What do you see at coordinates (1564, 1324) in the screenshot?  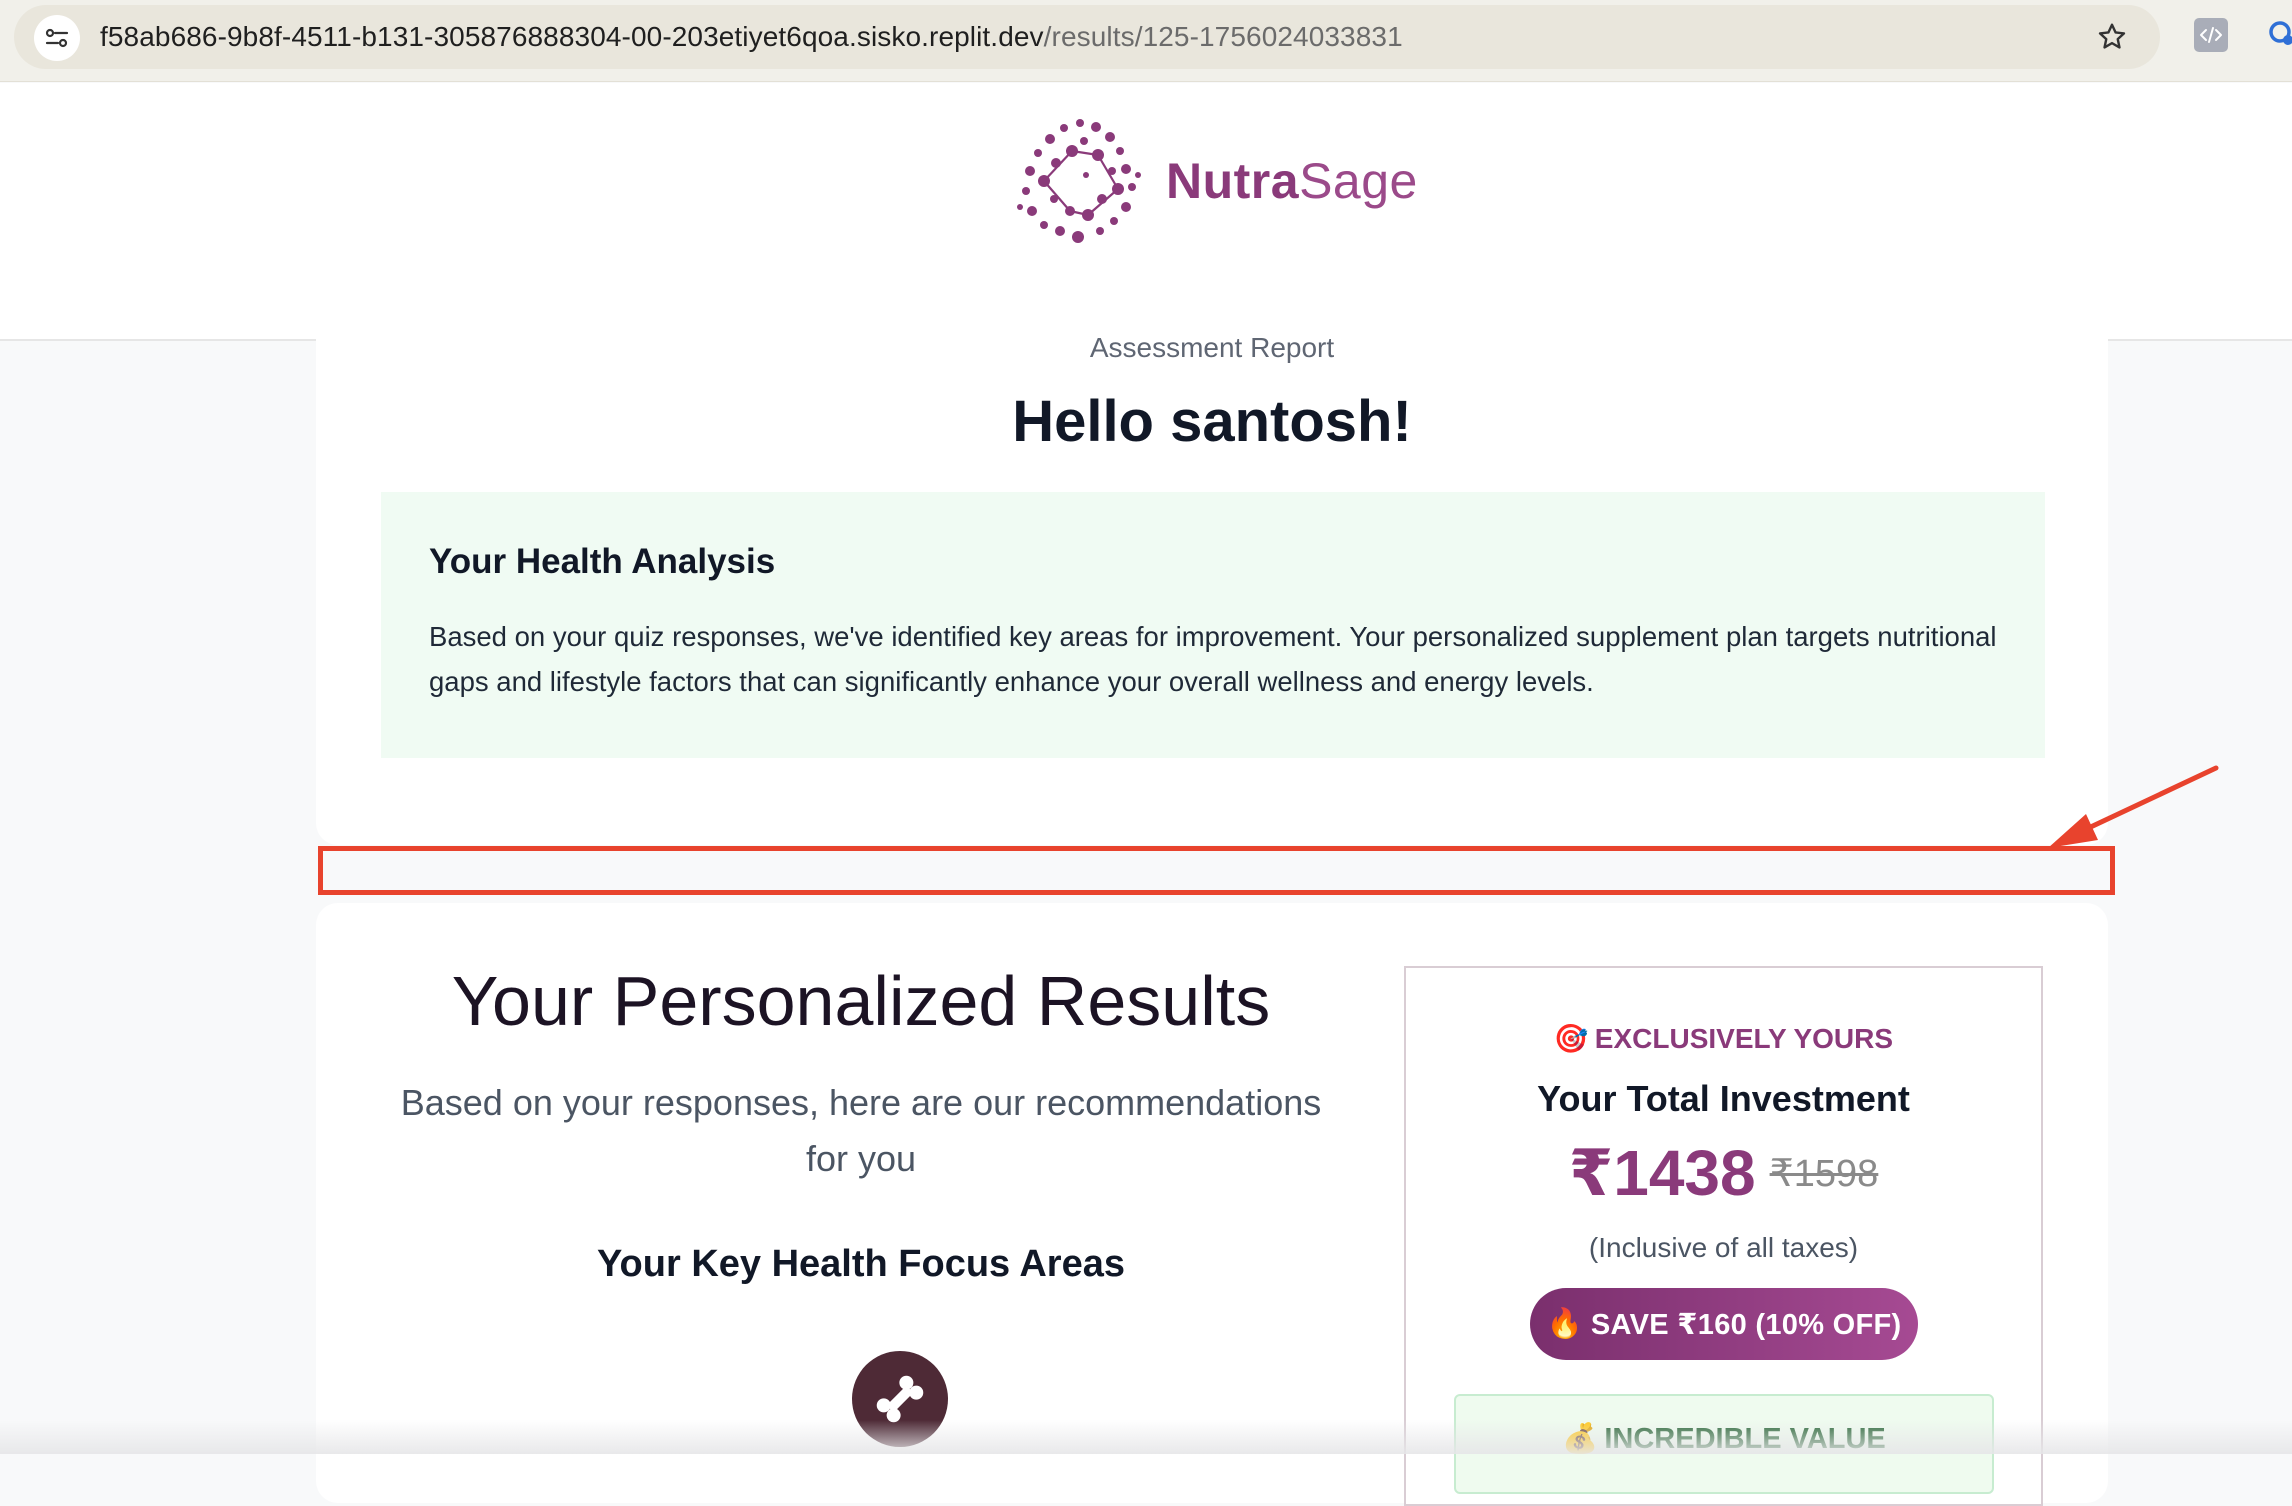 I see `fire-icon: 🔥` at bounding box center [1564, 1324].